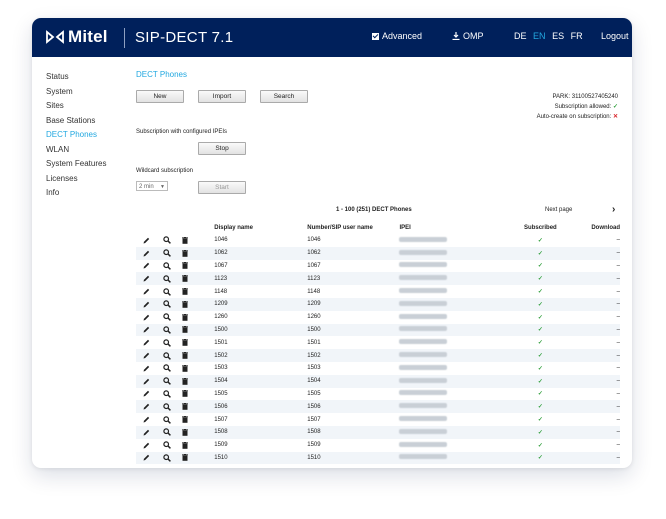 The image size is (666, 519). Describe the element at coordinates (452, 228) in the screenshot. I see `col-ipei: IPEI` at that location.